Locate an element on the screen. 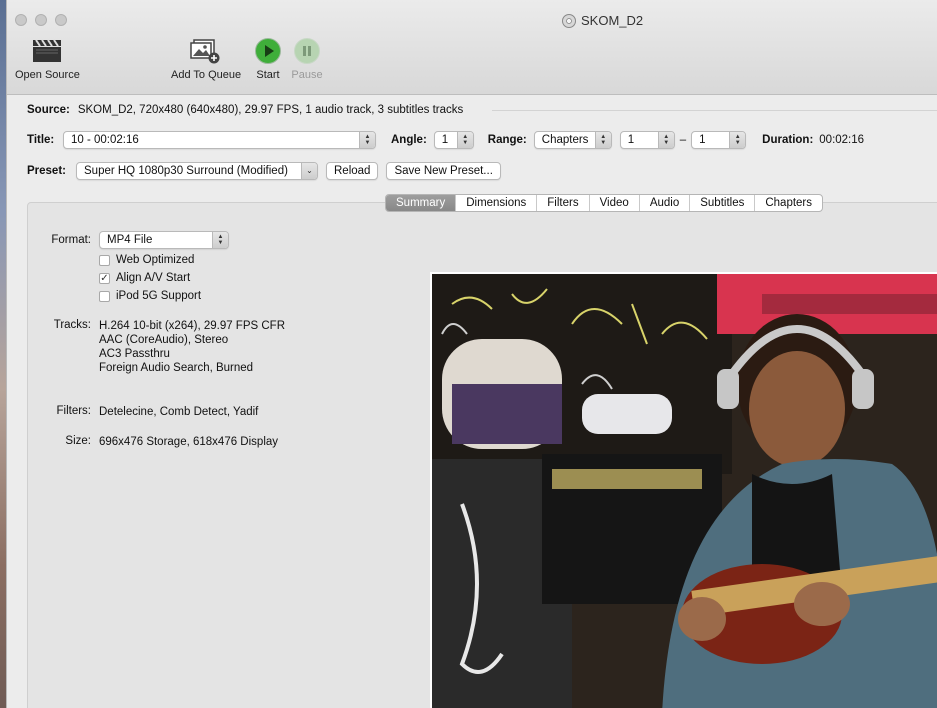 This screenshot has height=708, width=937. range-end-popup: 1 ▲ ▼ is located at coordinates (719, 140).